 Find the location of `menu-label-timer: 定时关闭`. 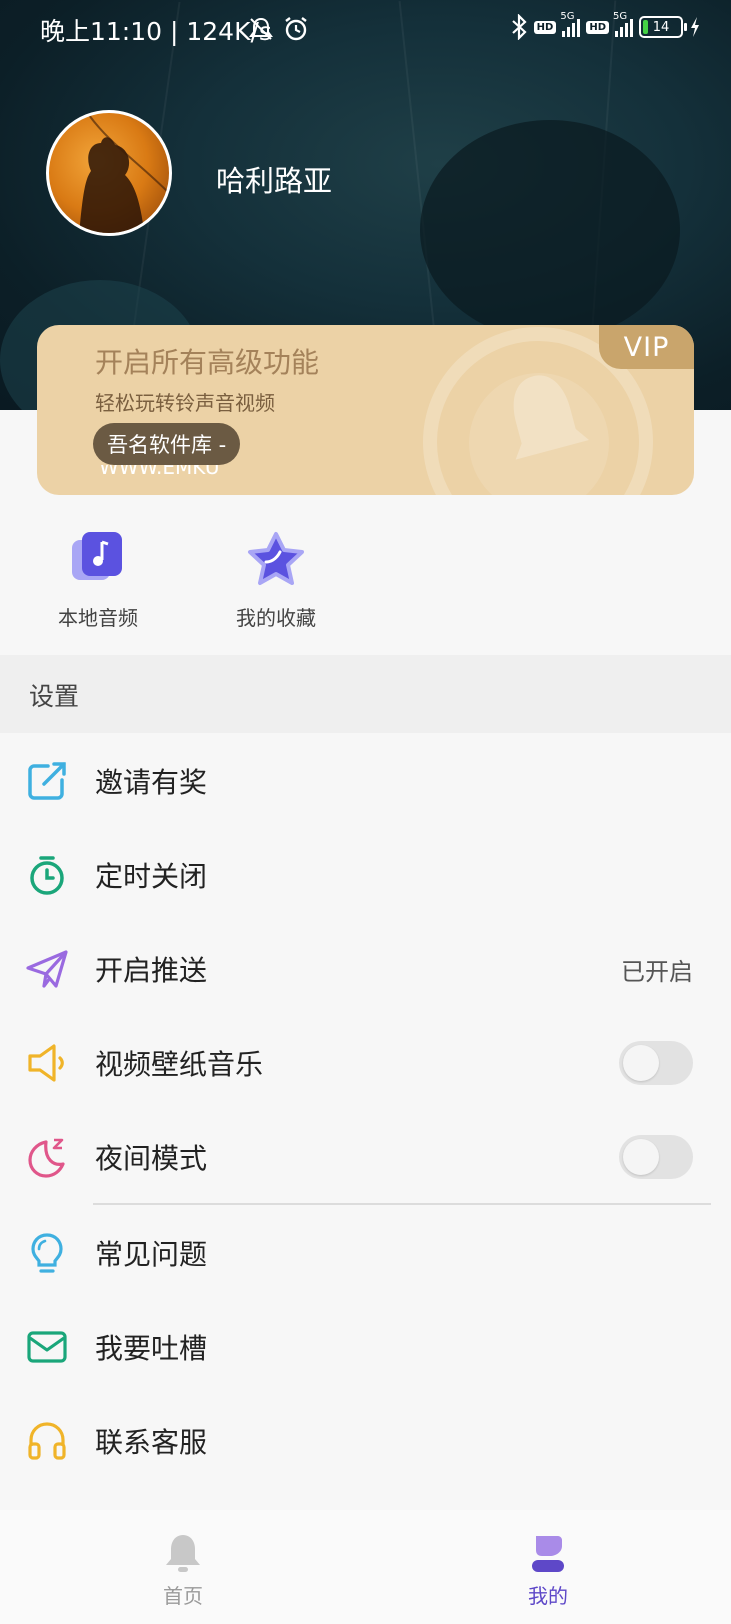

menu-label-timer: 定时关闭 is located at coordinates (151, 876).